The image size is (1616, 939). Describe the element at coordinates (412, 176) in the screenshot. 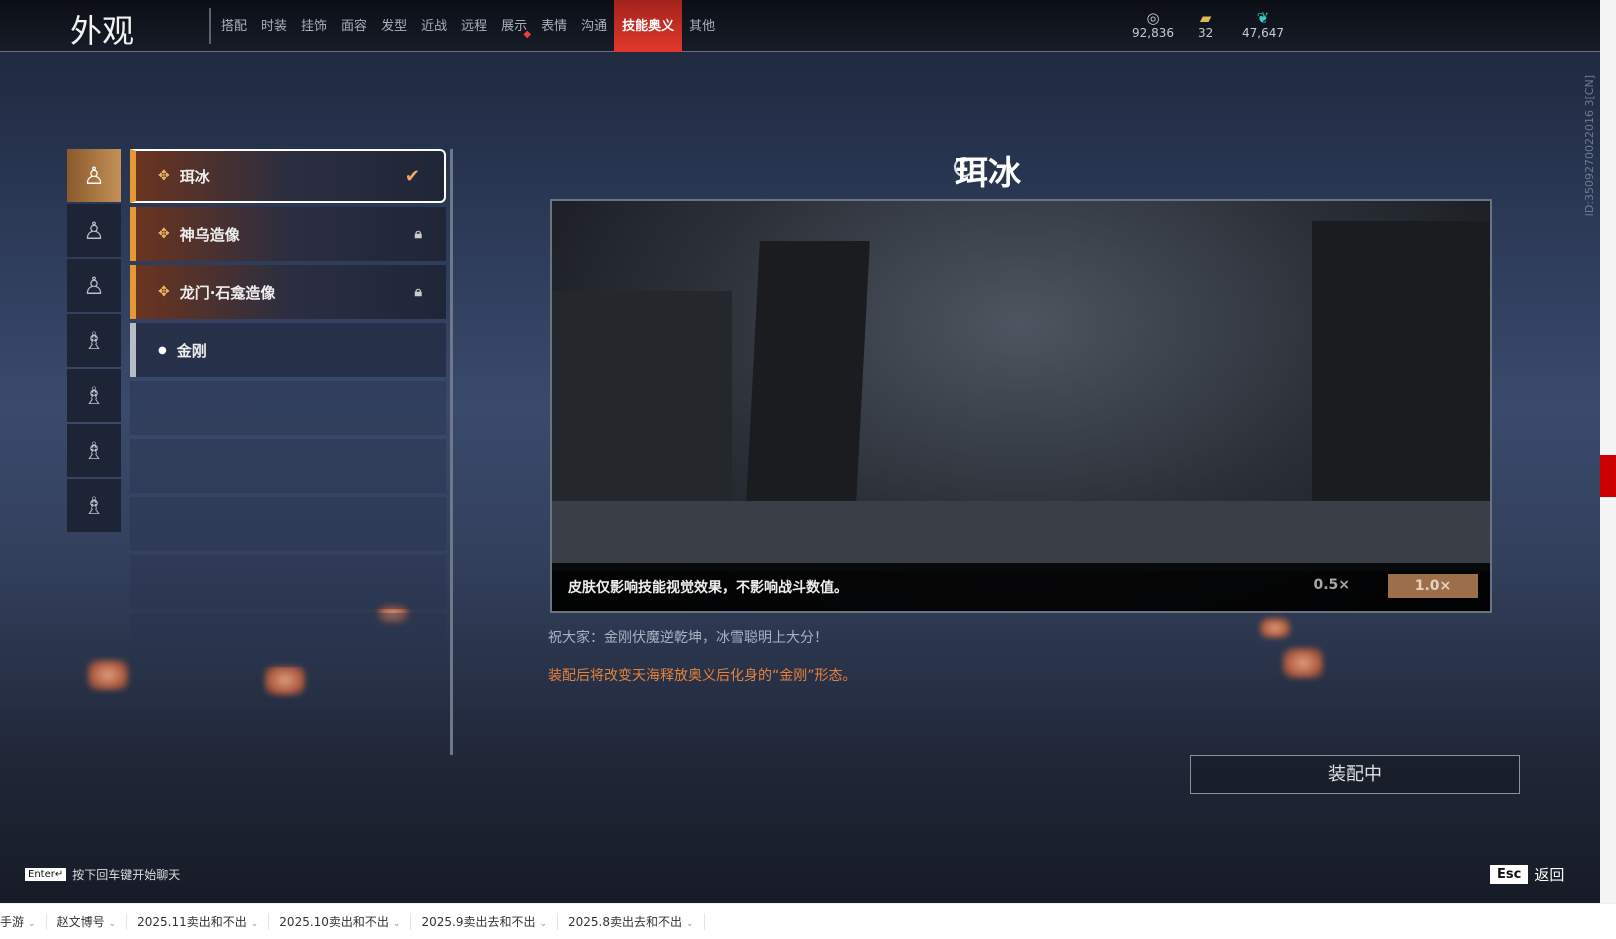

I see `check-icon: ✔` at that location.